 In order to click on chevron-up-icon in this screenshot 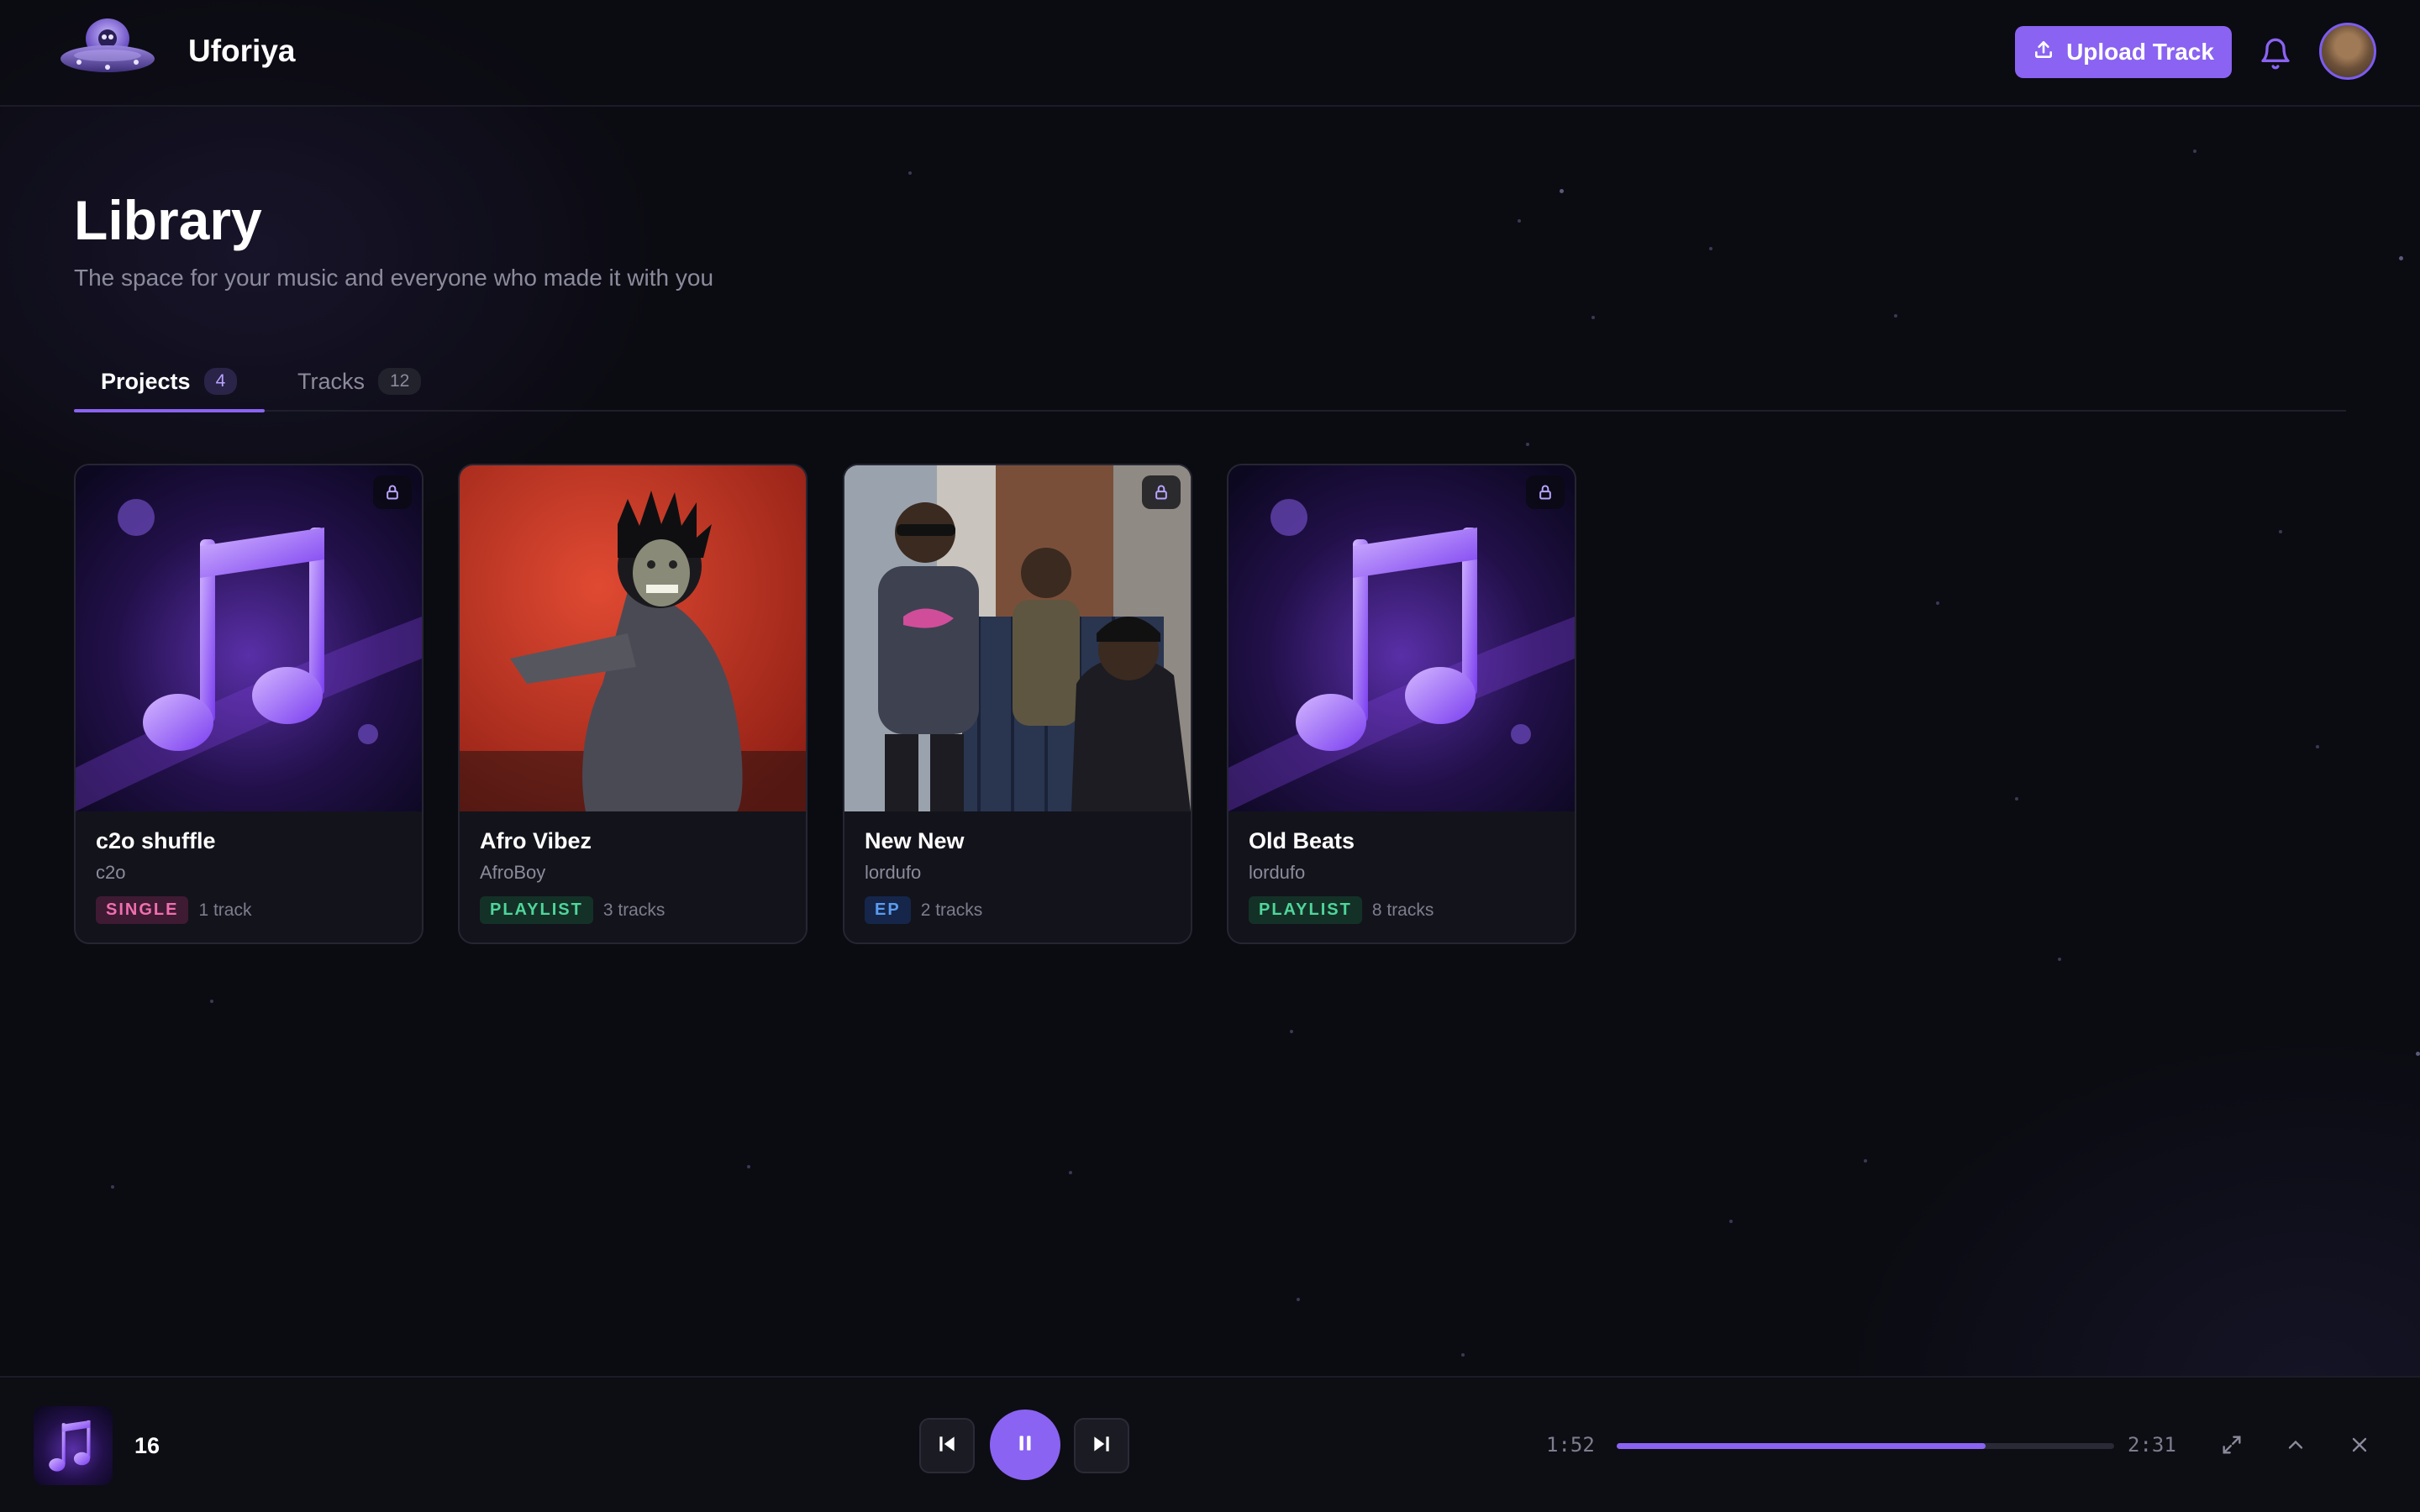, I will do `click(2296, 1445)`.